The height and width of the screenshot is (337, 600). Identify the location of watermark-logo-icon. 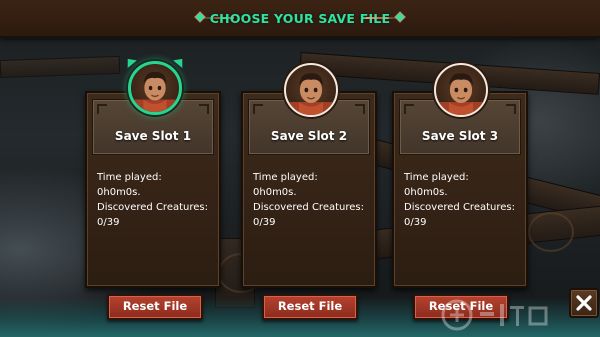
(494, 315).